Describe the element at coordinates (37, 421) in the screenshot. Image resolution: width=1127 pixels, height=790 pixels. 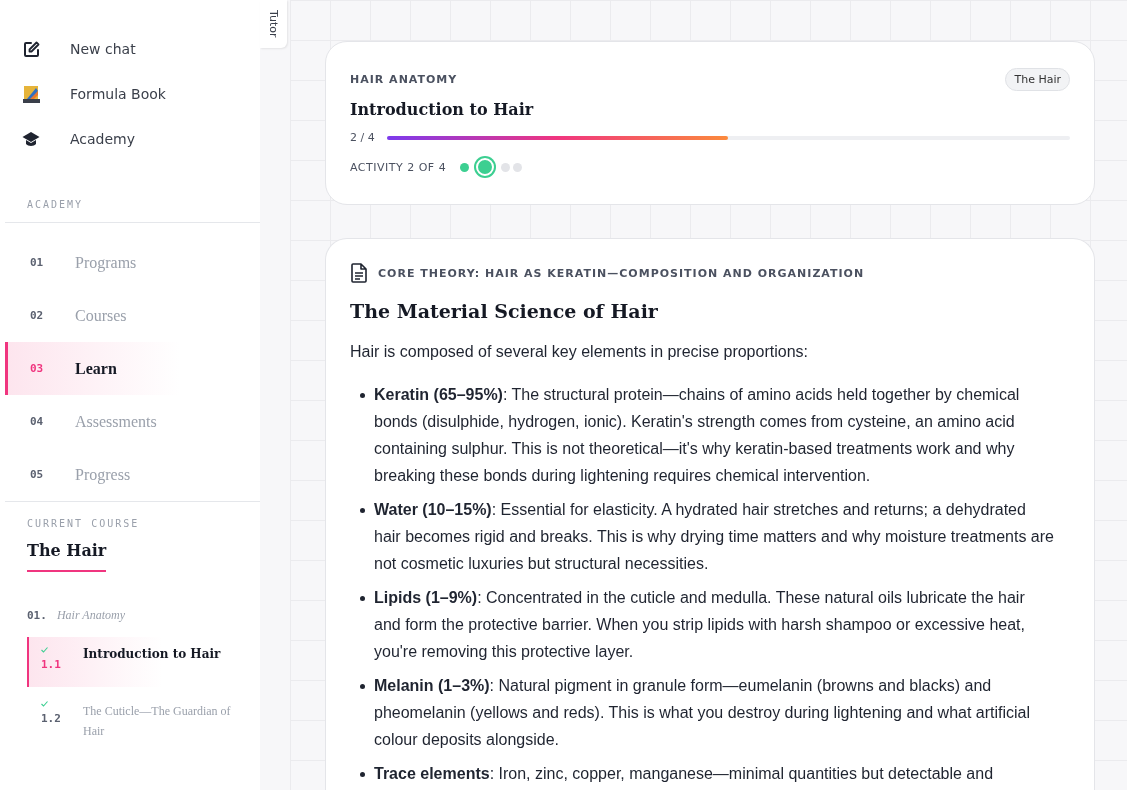
I see `item-number: 04` at that location.